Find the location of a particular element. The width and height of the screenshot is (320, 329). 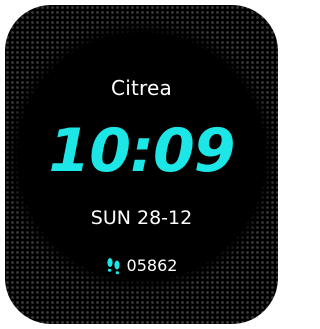

date-display: SUN 28-12 is located at coordinates (141, 218).